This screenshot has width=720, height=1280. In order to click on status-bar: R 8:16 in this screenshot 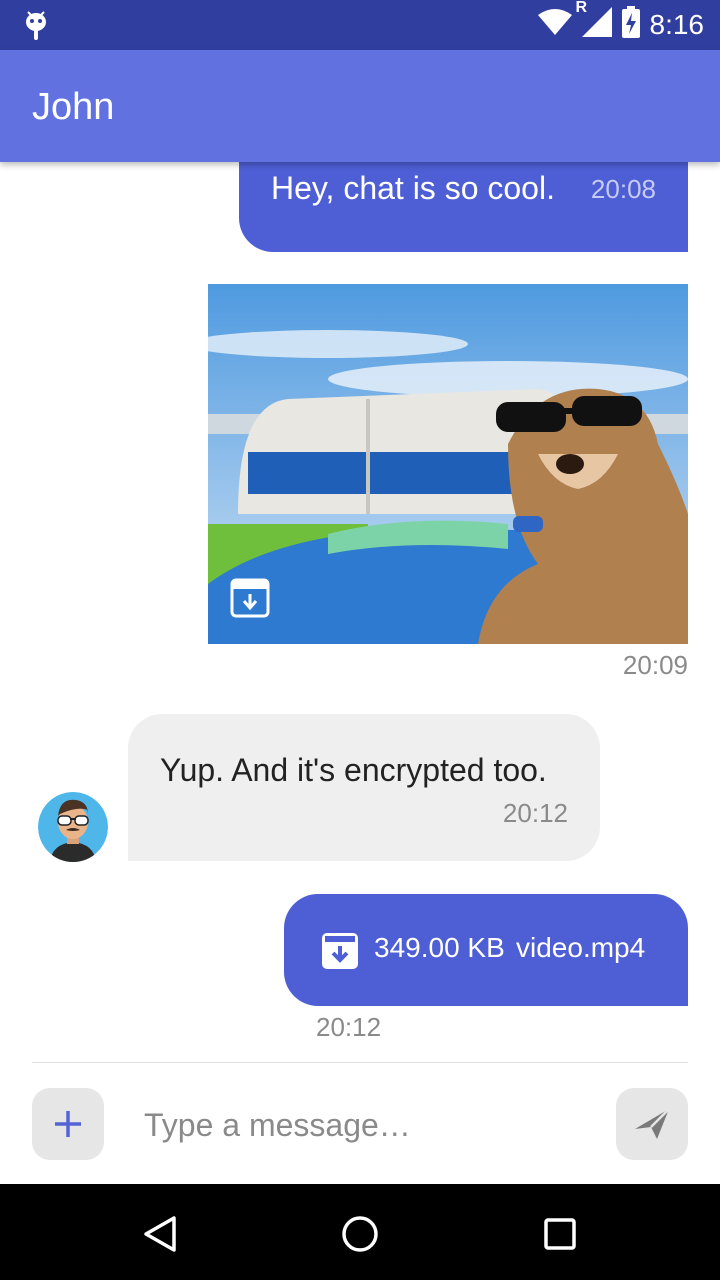, I will do `click(360, 25)`.